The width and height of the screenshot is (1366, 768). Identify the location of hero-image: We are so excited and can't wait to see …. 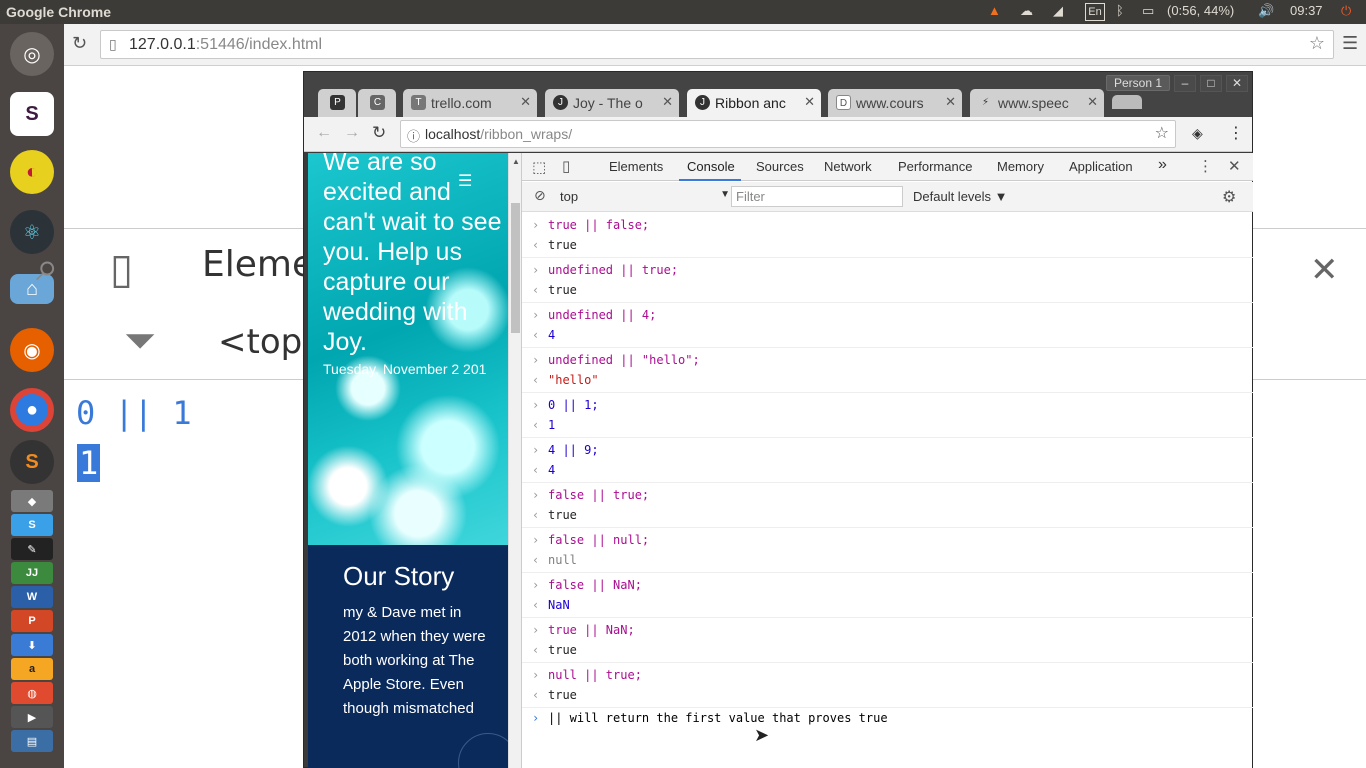
(408, 349).